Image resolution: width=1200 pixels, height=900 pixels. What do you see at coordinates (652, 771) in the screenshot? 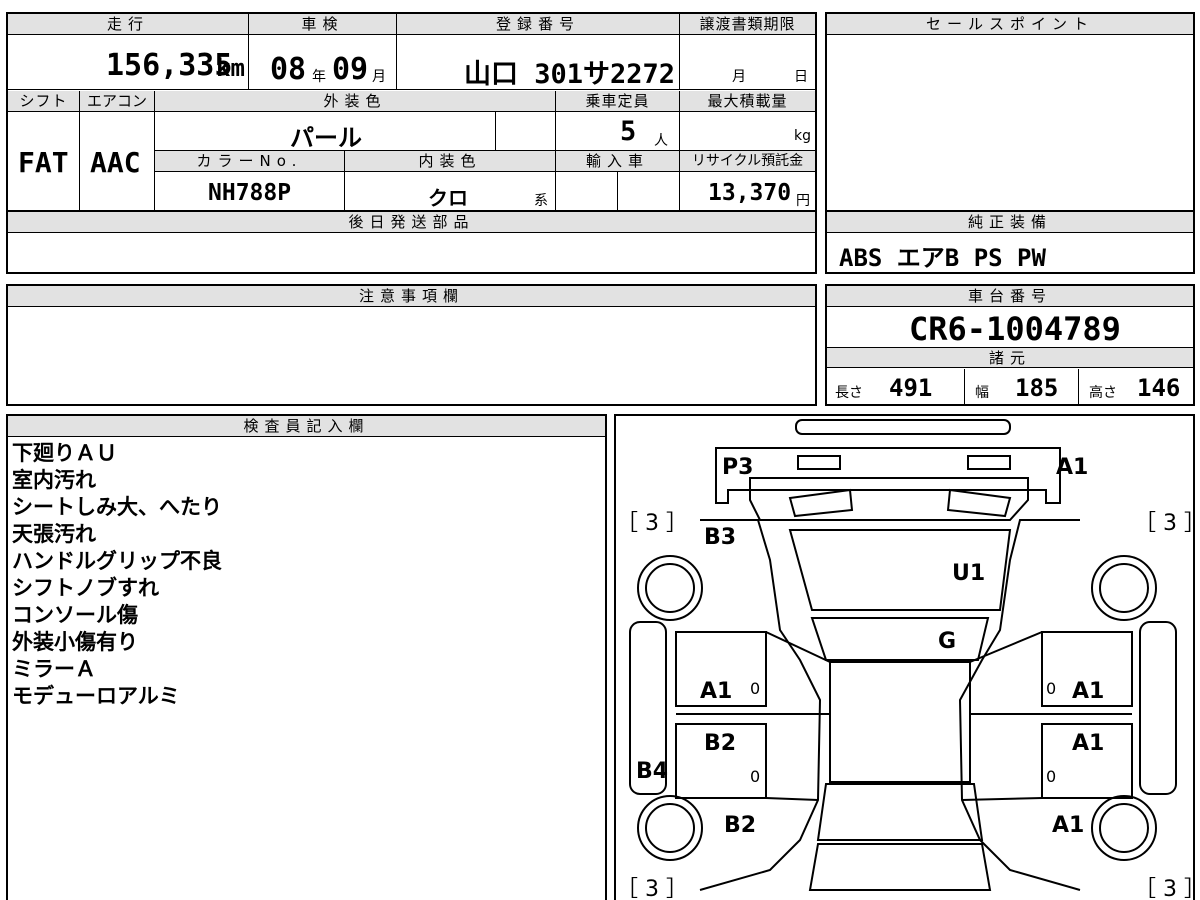
I see `damage-label-b4: B4` at bounding box center [652, 771].